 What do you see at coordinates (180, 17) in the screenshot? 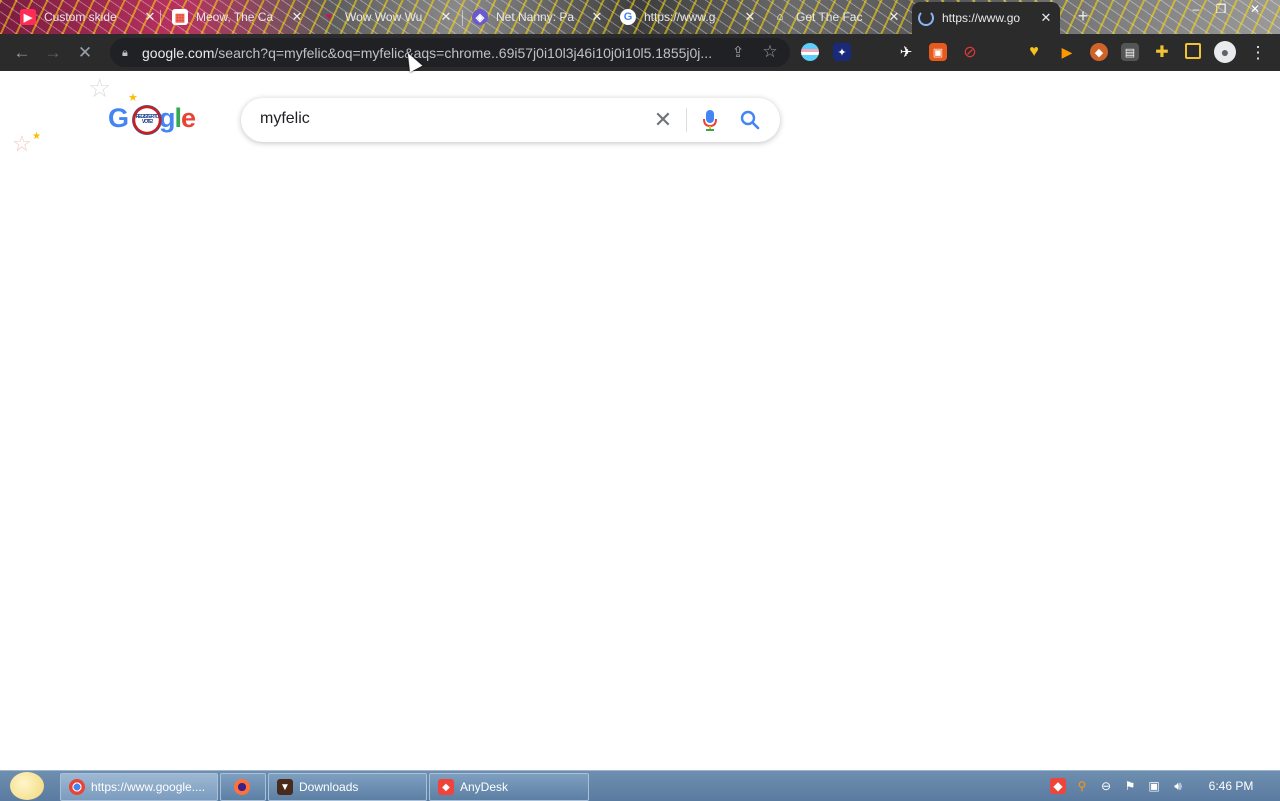
I see `calendar-icon: ▦` at bounding box center [180, 17].